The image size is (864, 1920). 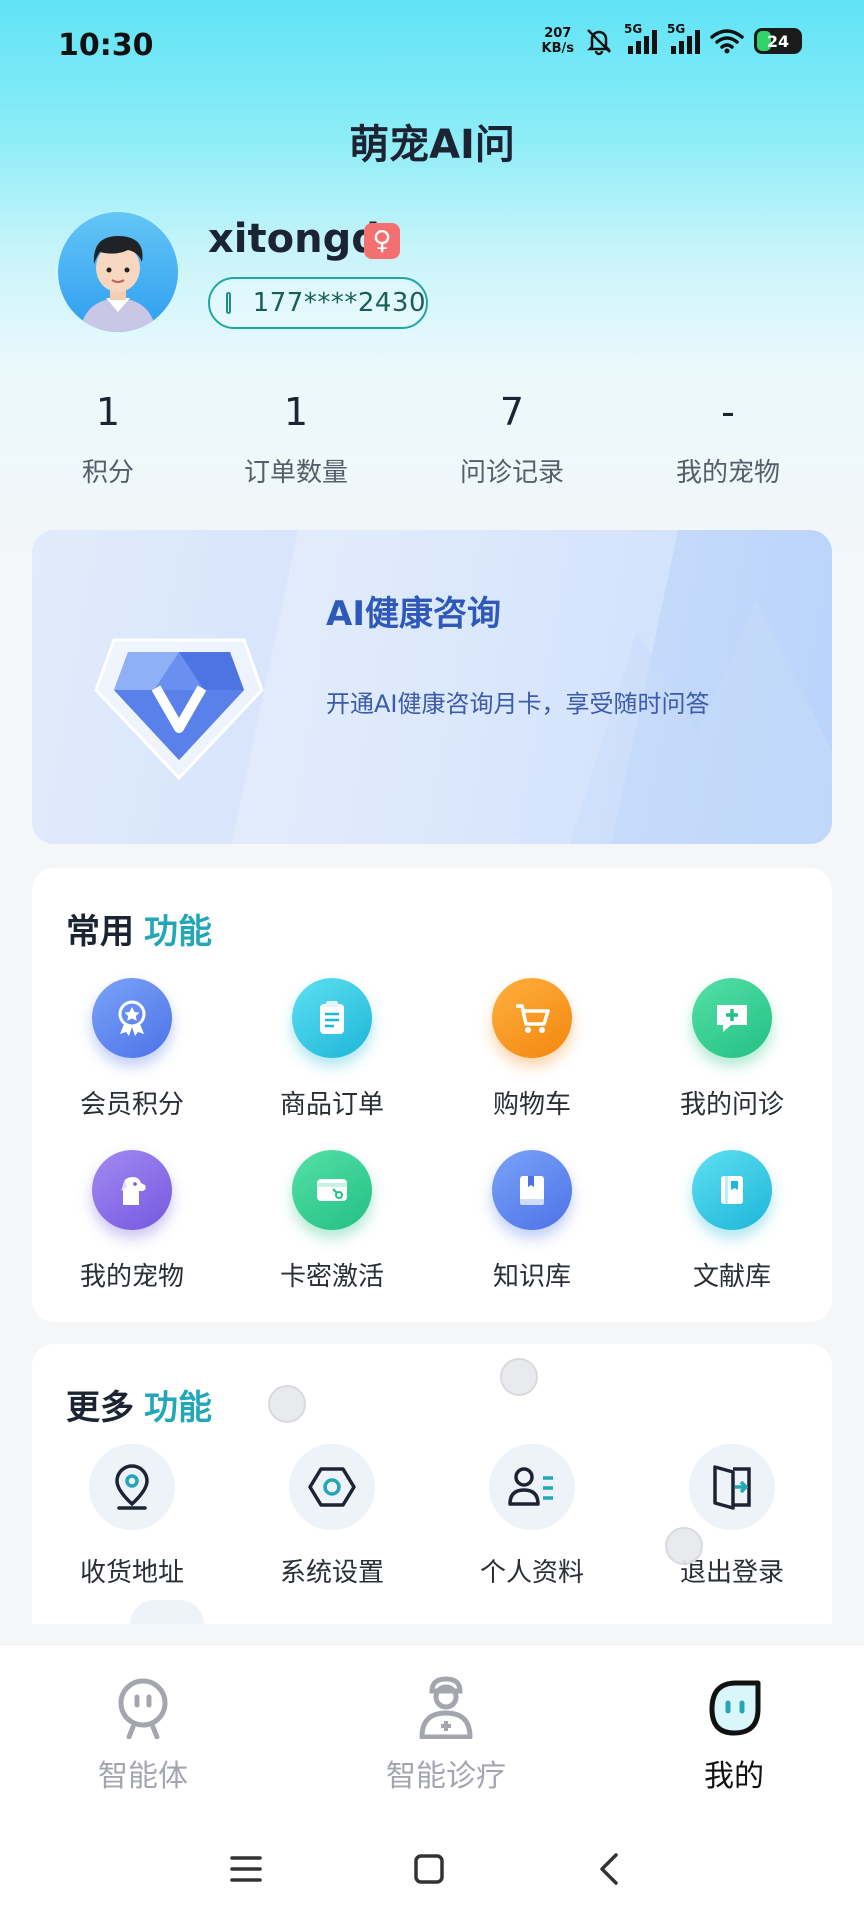 I want to click on status-time: 10:30, so click(x=106, y=45).